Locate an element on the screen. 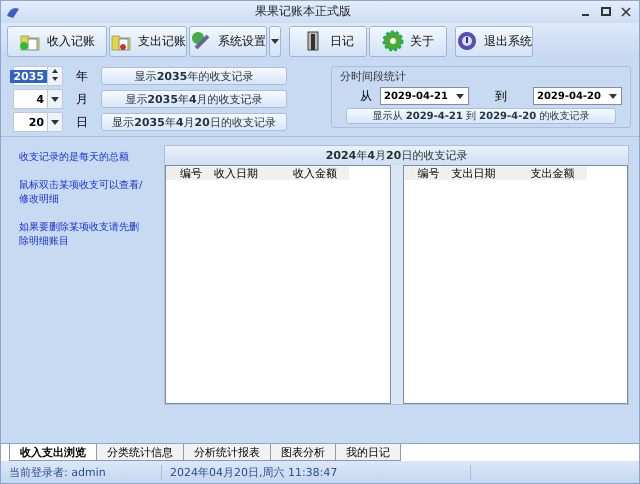 The width and height of the screenshot is (640, 484). show-range-button: 显示从 2029-4-21 到 2029-4-20 的收支记录 is located at coordinates (481, 116).